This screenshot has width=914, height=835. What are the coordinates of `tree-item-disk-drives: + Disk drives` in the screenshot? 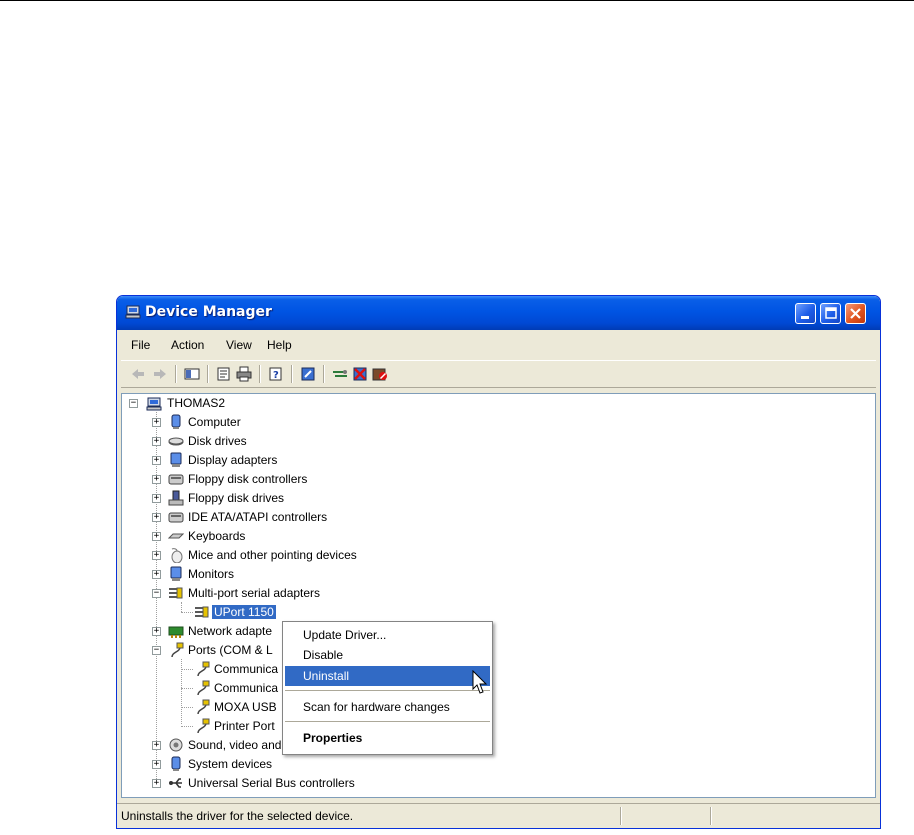 It's located at (322, 442).